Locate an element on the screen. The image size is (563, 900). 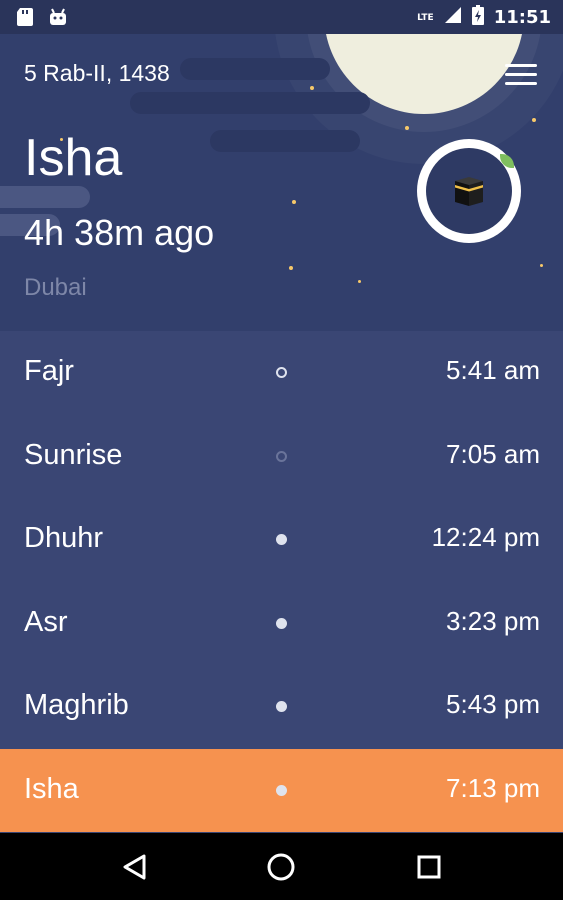
prayer-time: 7:13 pm is located at coordinates (493, 787).